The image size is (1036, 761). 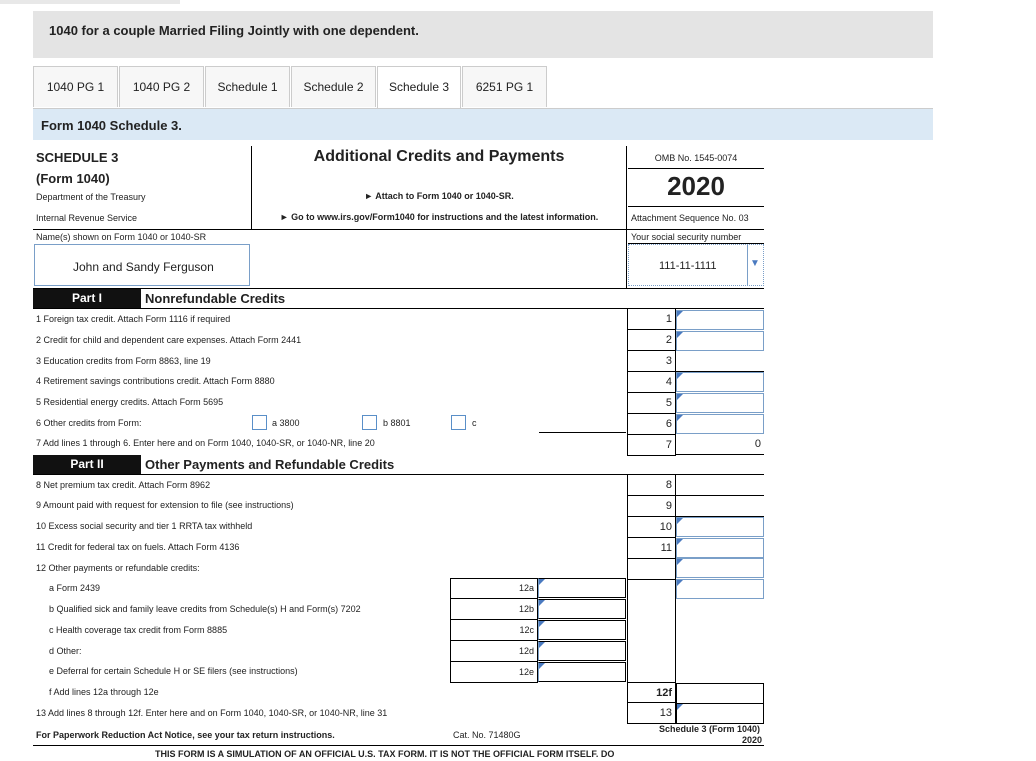 What do you see at coordinates (270, 464) in the screenshot?
I see `part2-title: Other Payments and Refundable Credits` at bounding box center [270, 464].